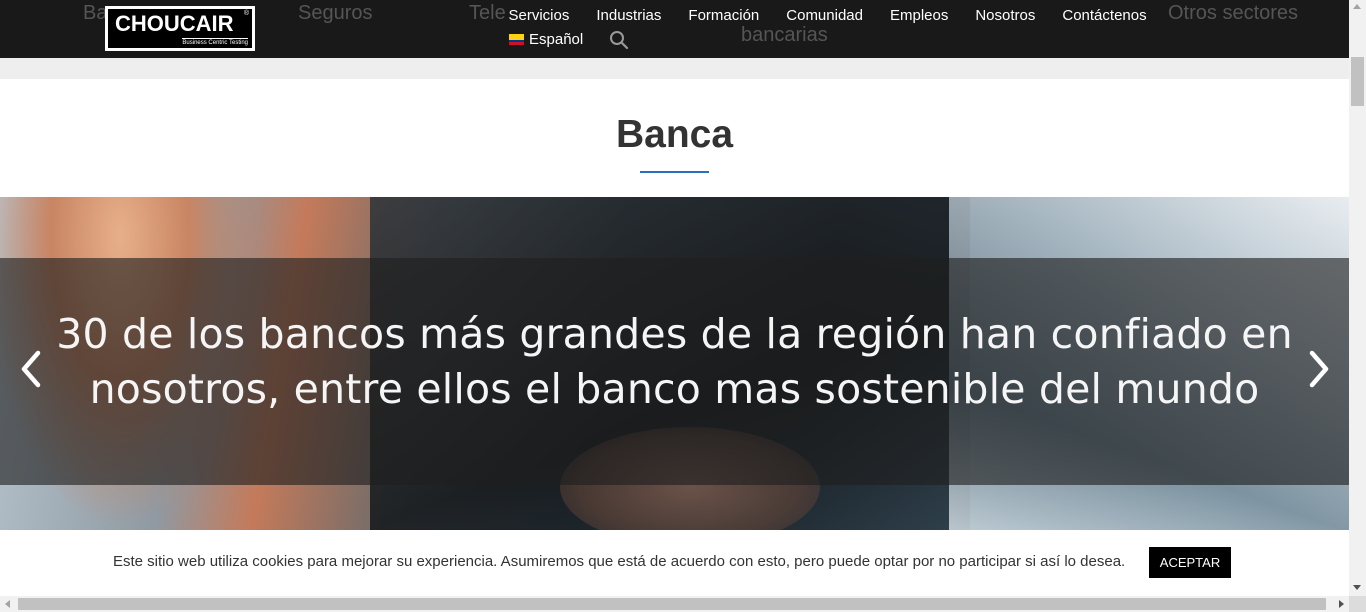  I want to click on scroll-down-icon, so click(1357, 587).